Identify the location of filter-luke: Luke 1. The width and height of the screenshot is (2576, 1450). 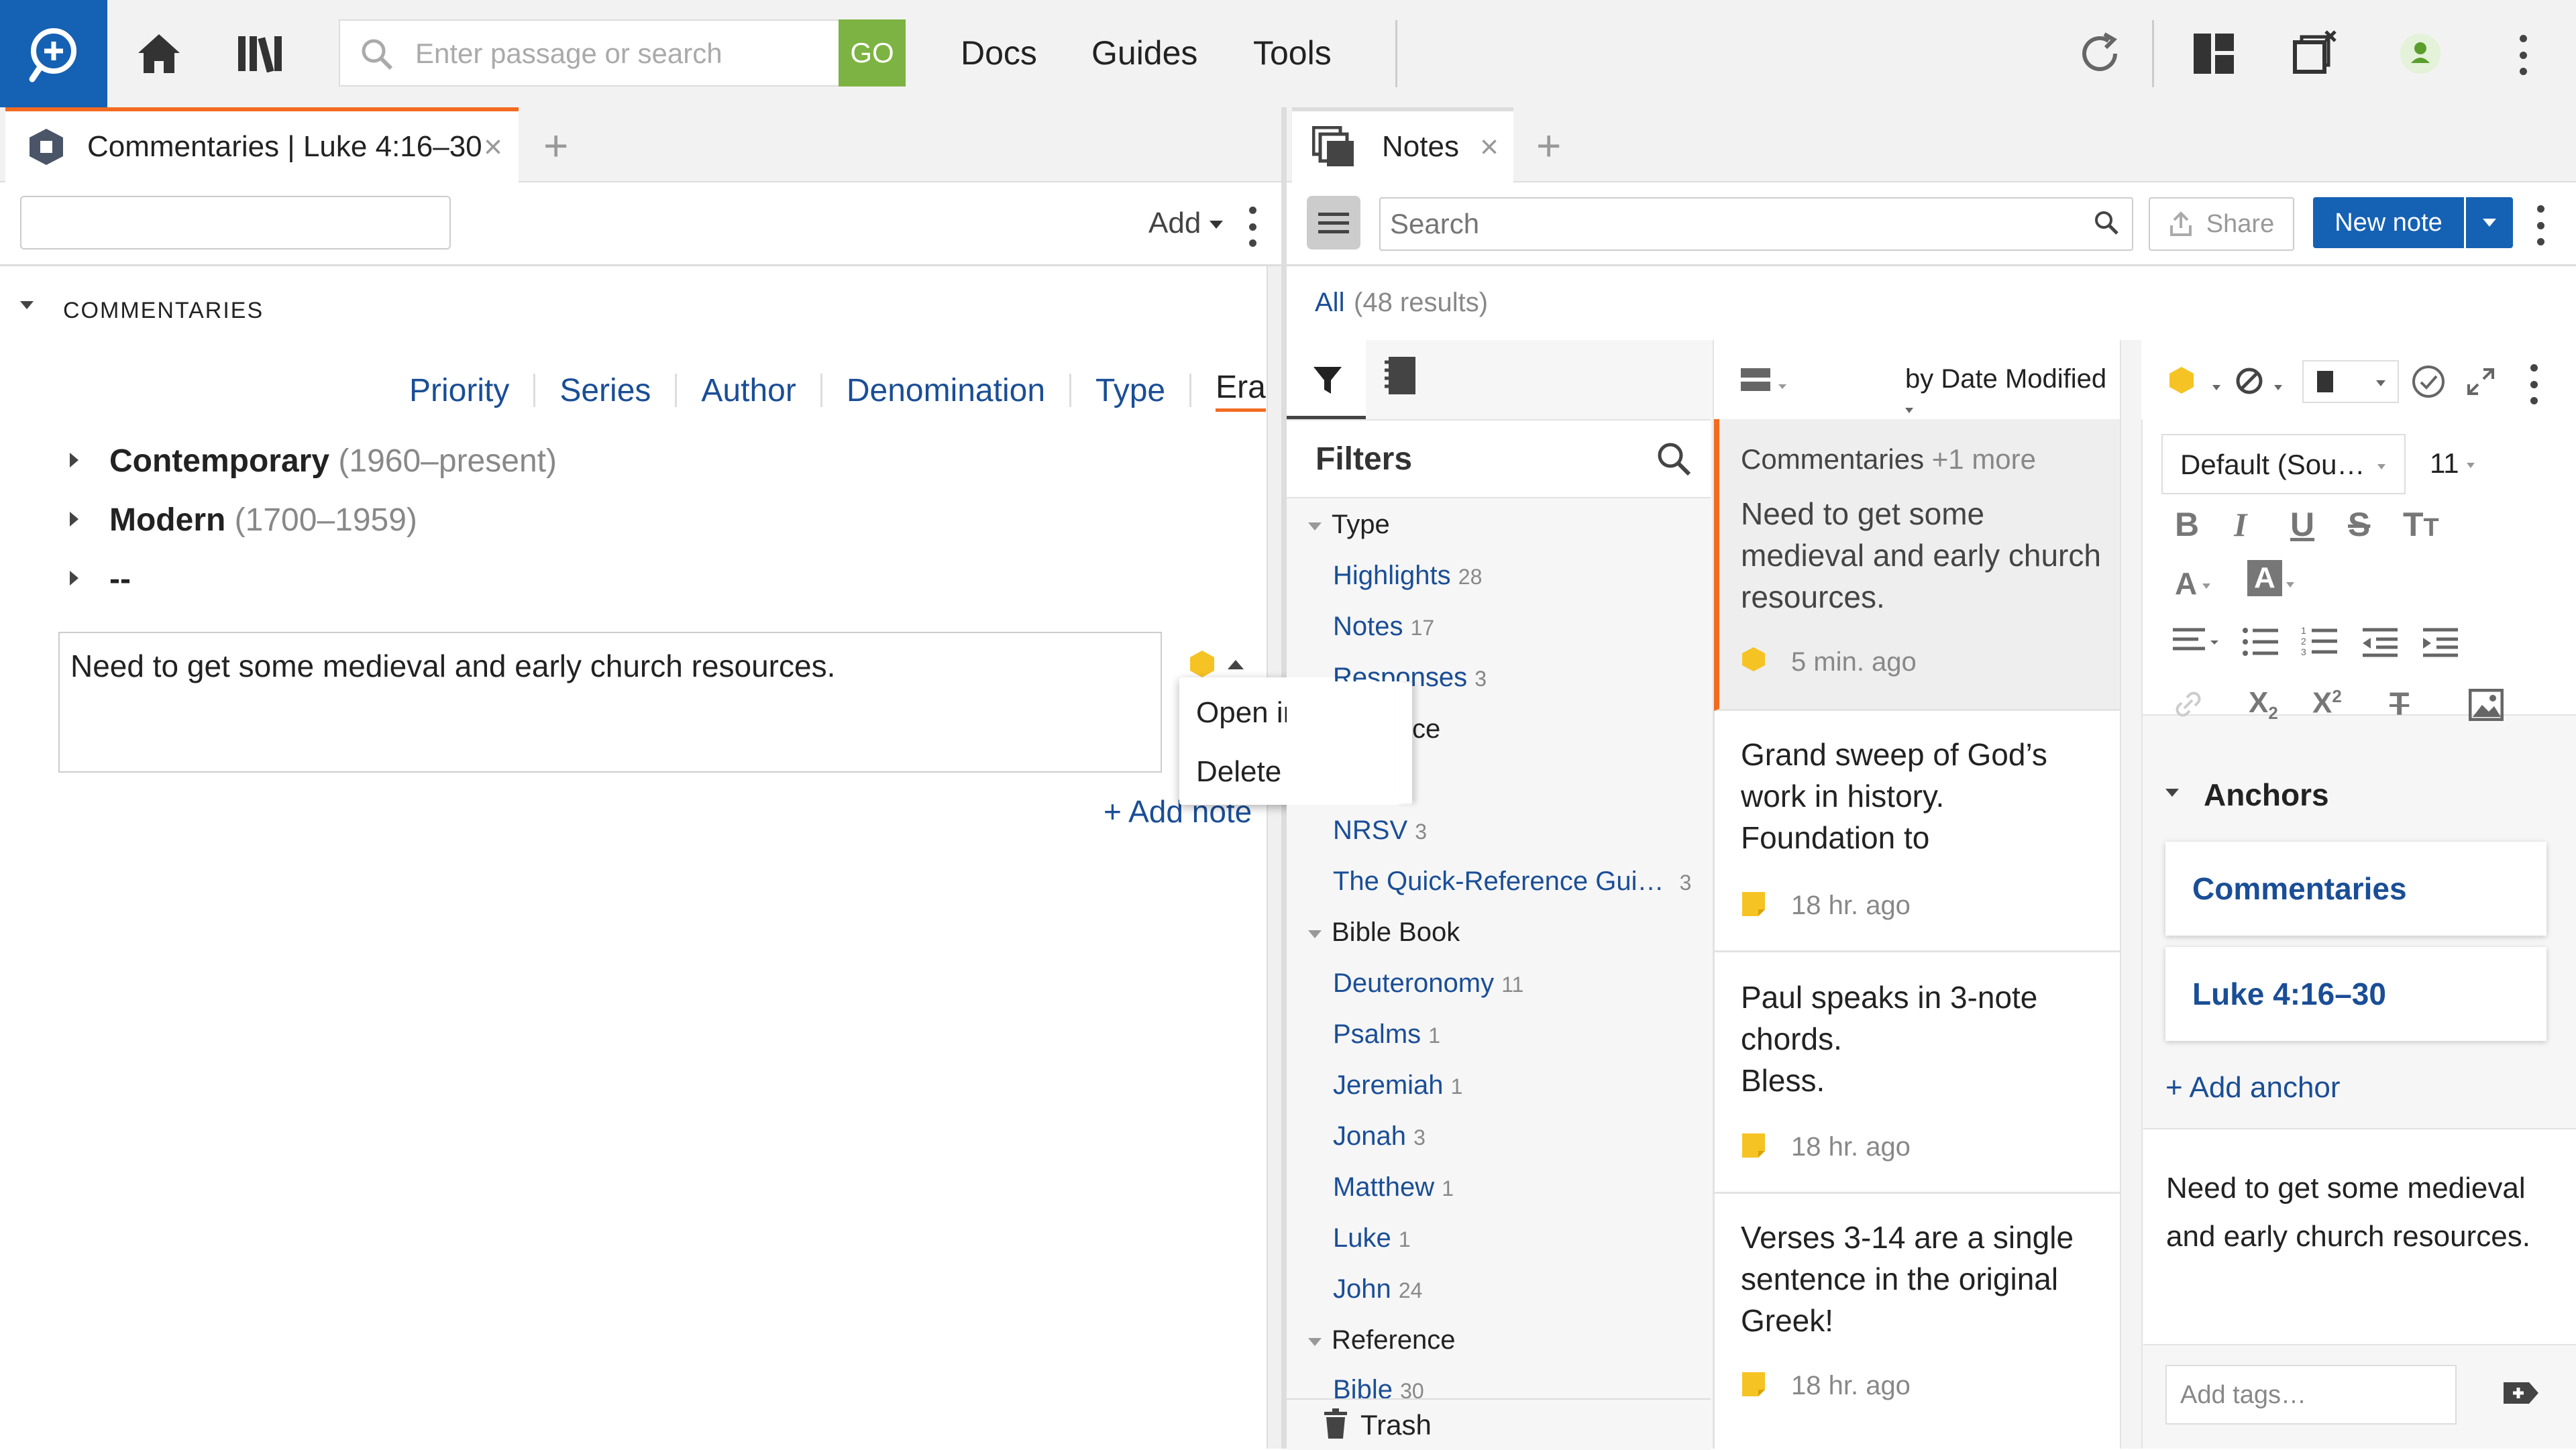
(1372, 1238).